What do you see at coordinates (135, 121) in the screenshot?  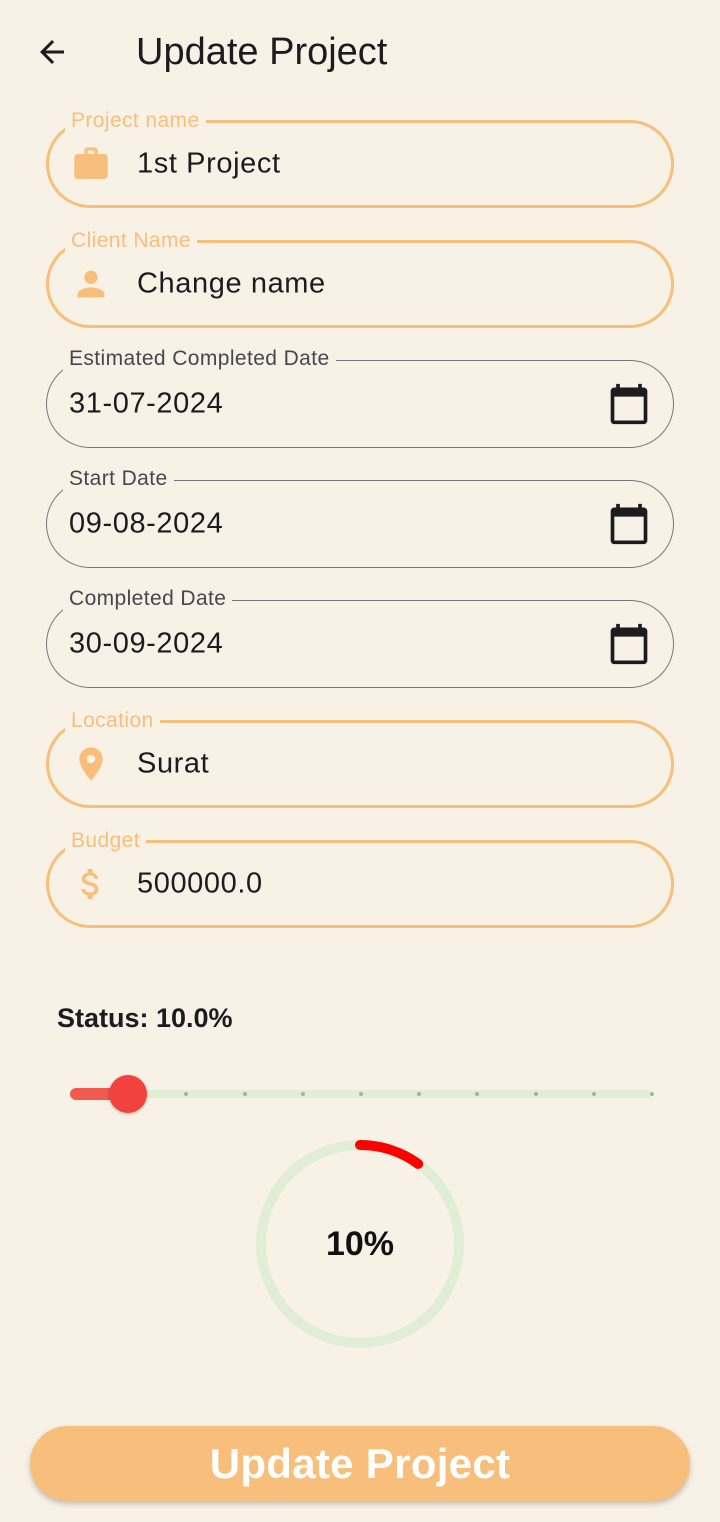 I see `project-name-label: Project name` at bounding box center [135, 121].